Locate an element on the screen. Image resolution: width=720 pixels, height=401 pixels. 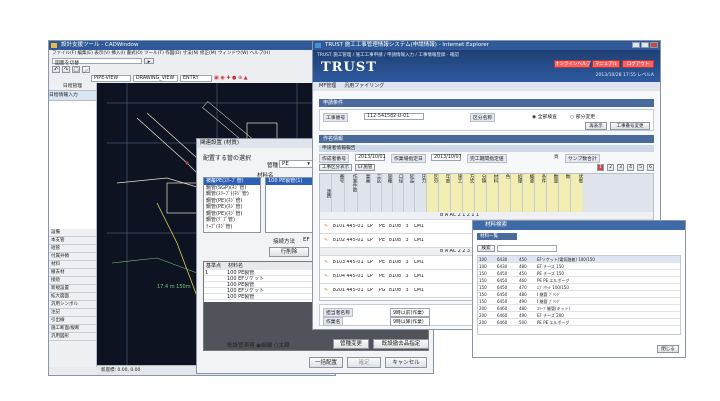
popup-row: 150 6450 460 PE PE エルボーグ is located at coordinates (579, 280).